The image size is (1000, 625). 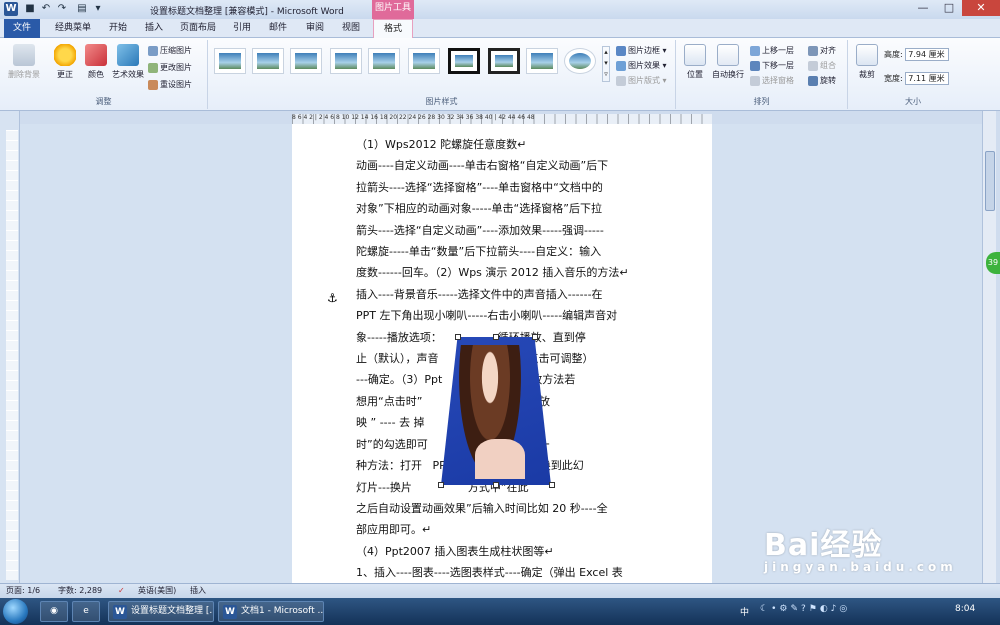 What do you see at coordinates (351, 28) in the screenshot?
I see `tab-view: 视图` at bounding box center [351, 28].